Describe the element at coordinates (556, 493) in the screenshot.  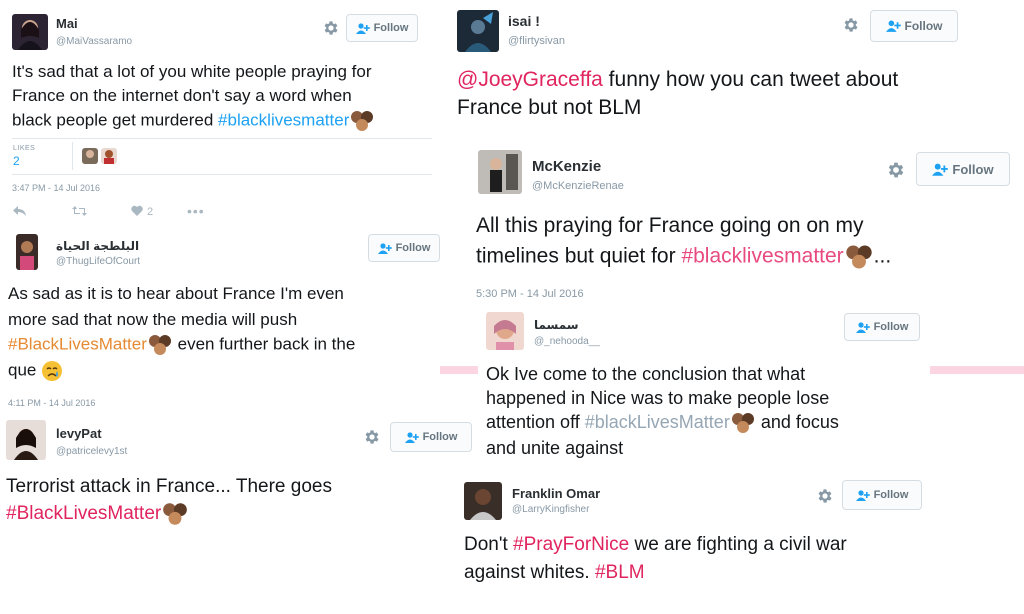
I see `display-name: Franklin Omar` at that location.